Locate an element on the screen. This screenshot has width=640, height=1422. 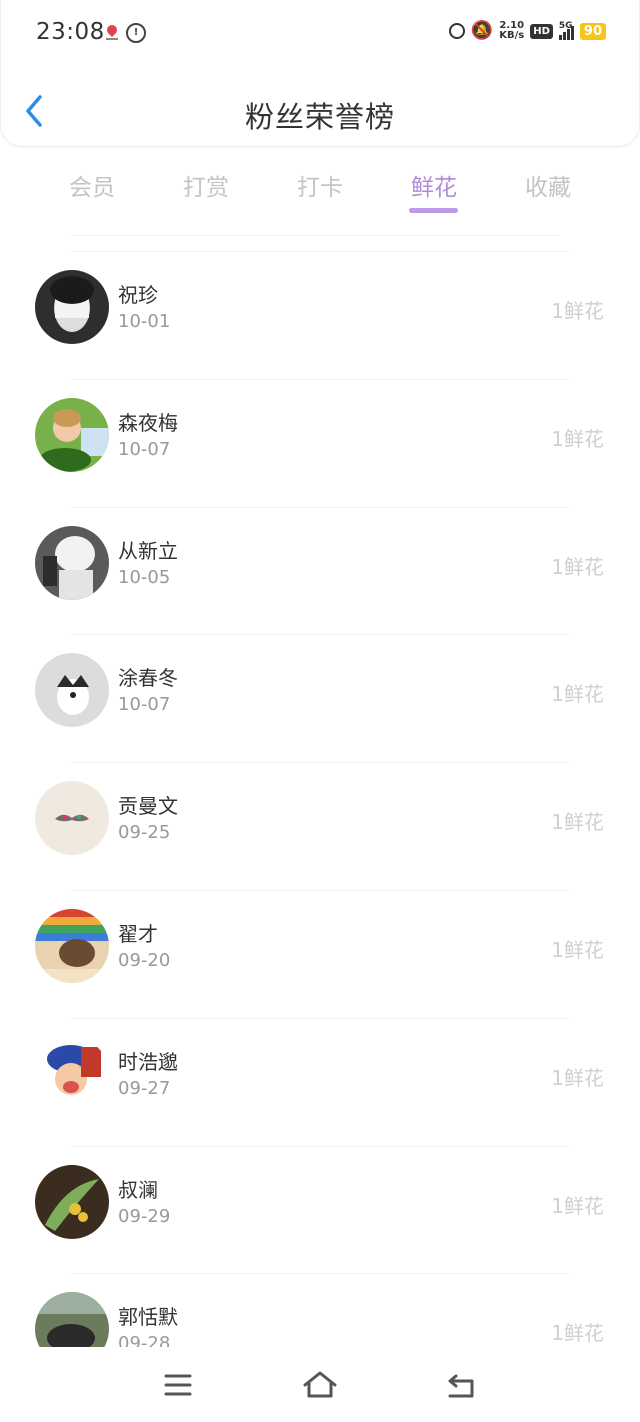
list-item: 时浩邈 09-27 1鲜花 is located at coordinates (319, 1081).